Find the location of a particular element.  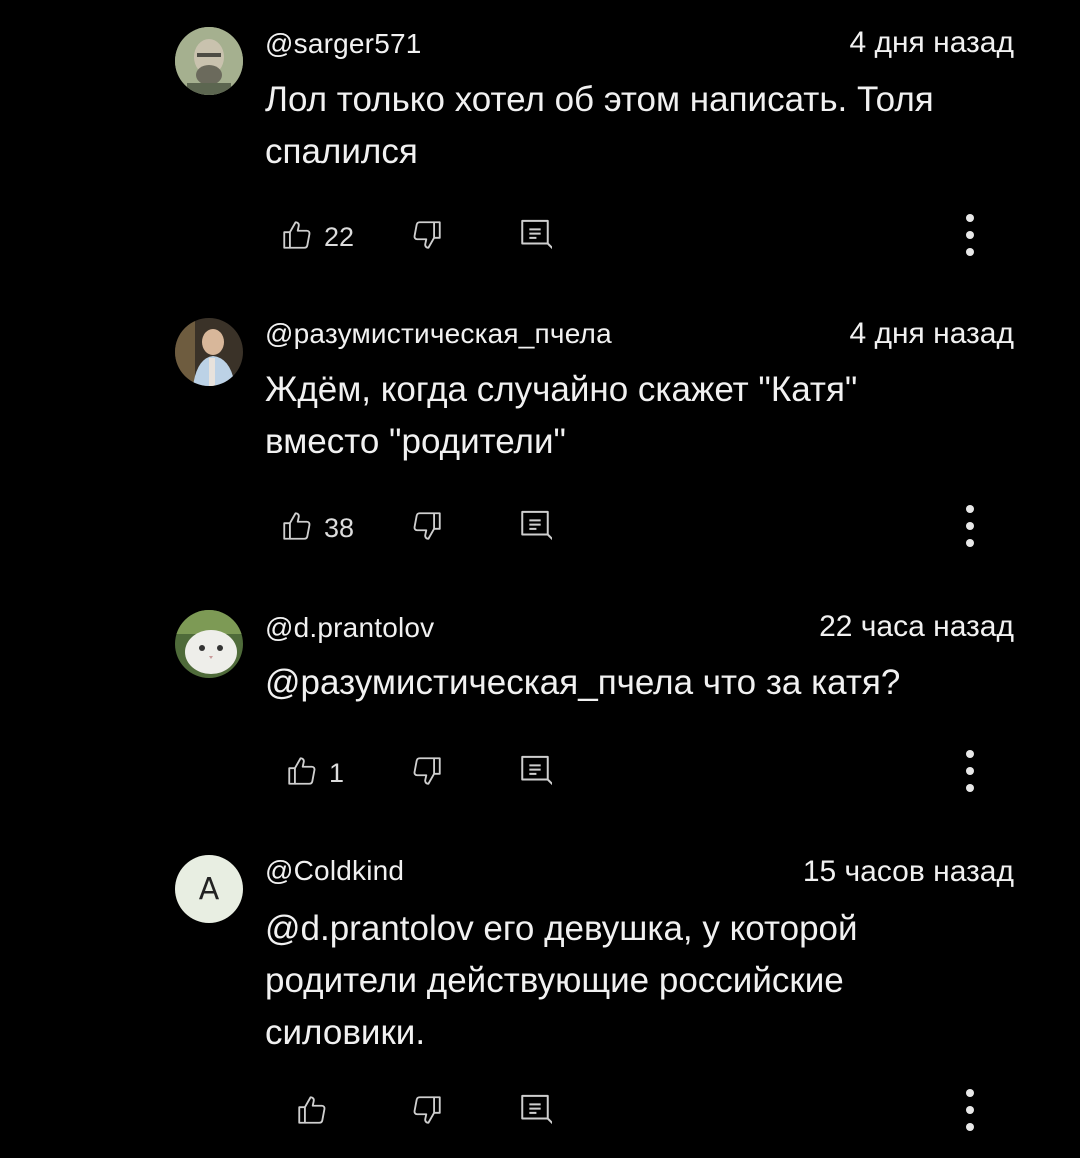

bearded-man-avatar-icon is located at coordinates (209, 61).